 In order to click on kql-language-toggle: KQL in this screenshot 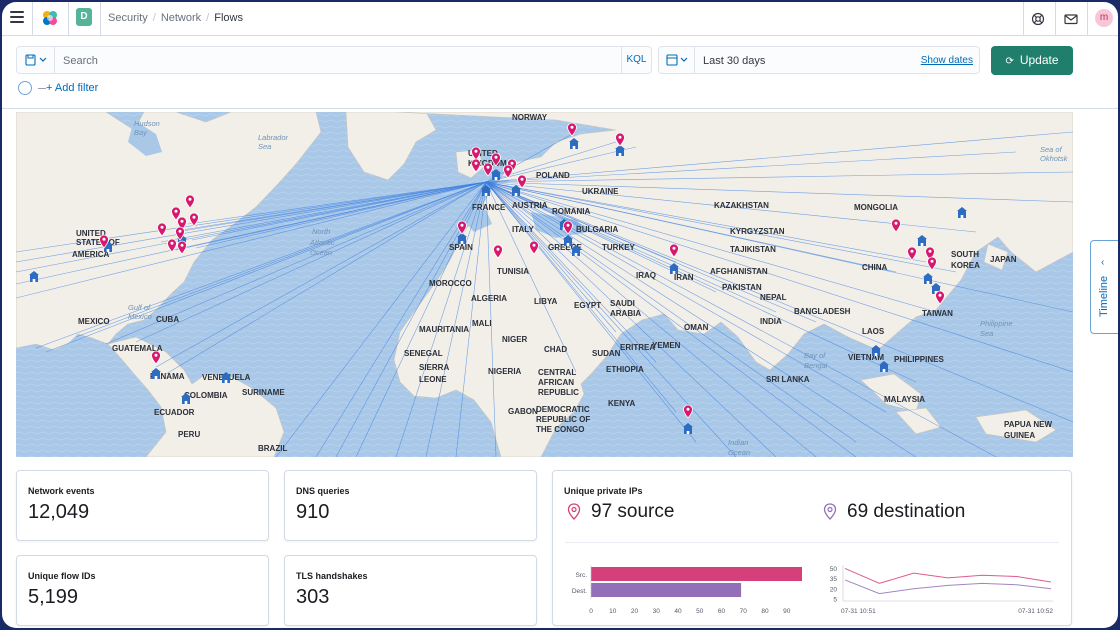, I will do `click(636, 60)`.